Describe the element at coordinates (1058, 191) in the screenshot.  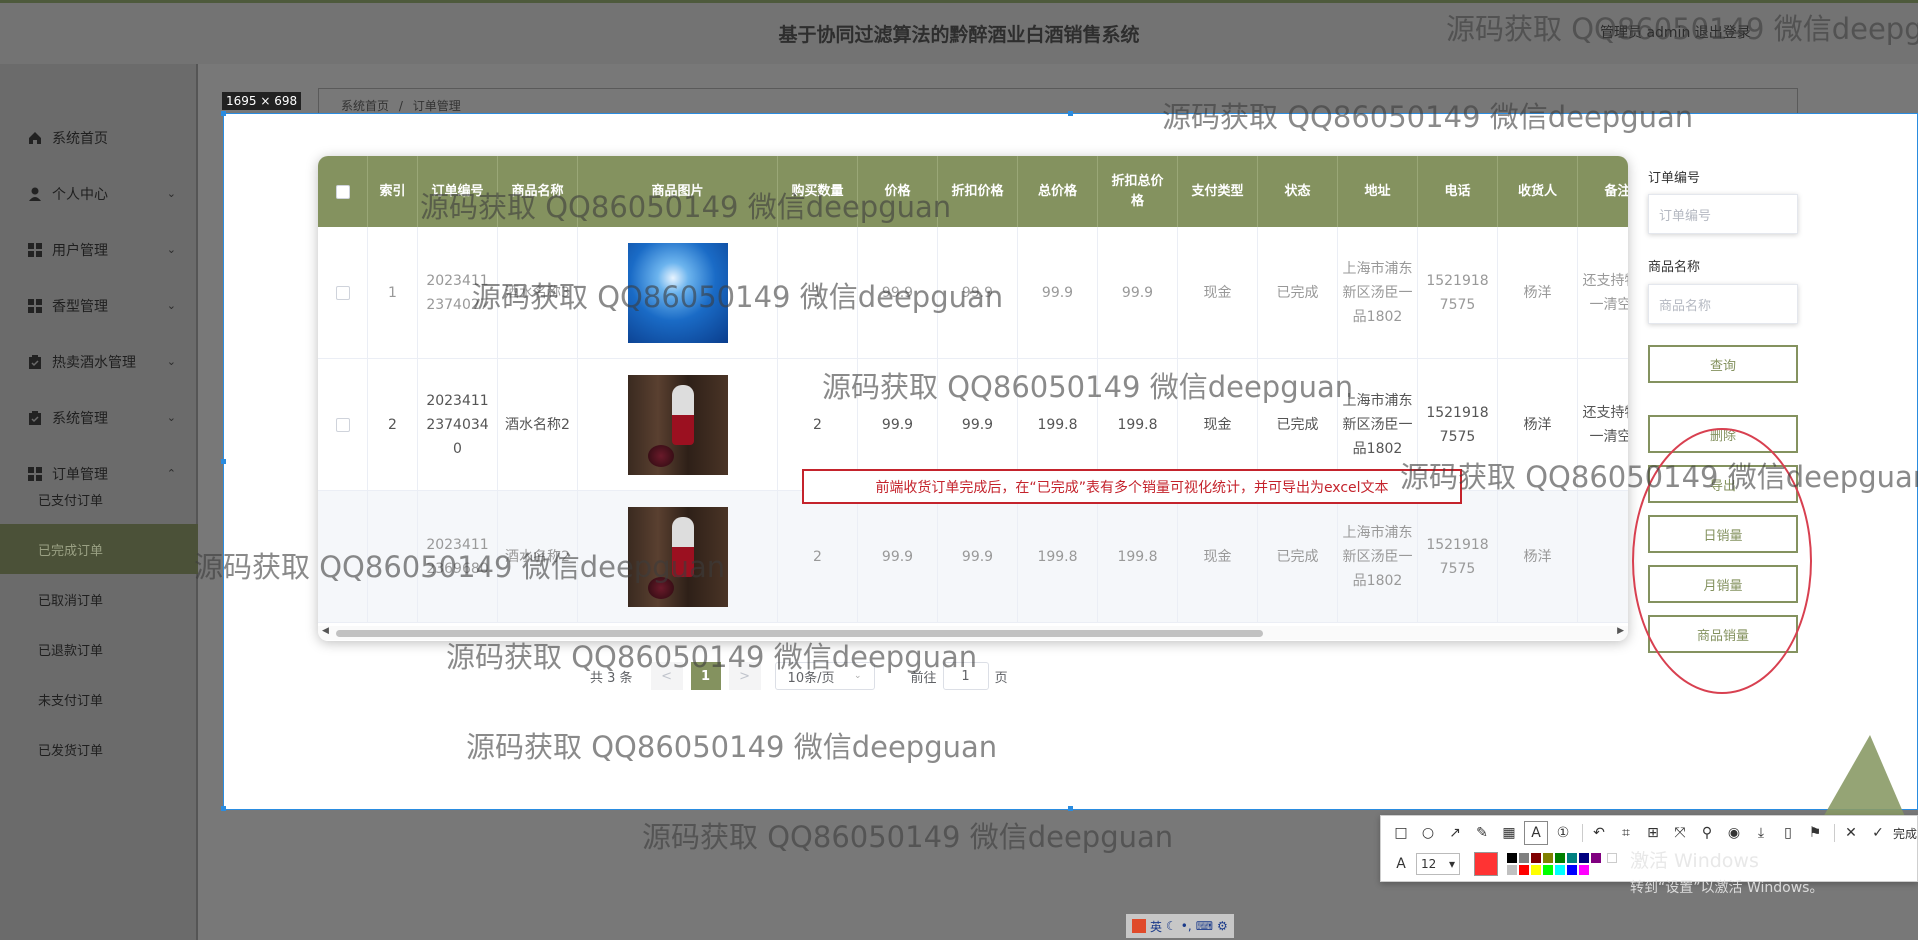
I see `column-header: 总价格` at that location.